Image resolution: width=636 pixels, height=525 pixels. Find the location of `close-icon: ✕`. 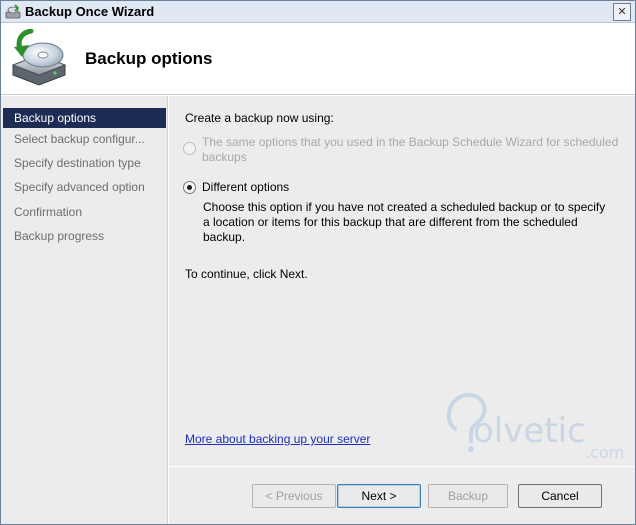

close-icon: ✕ is located at coordinates (622, 11).